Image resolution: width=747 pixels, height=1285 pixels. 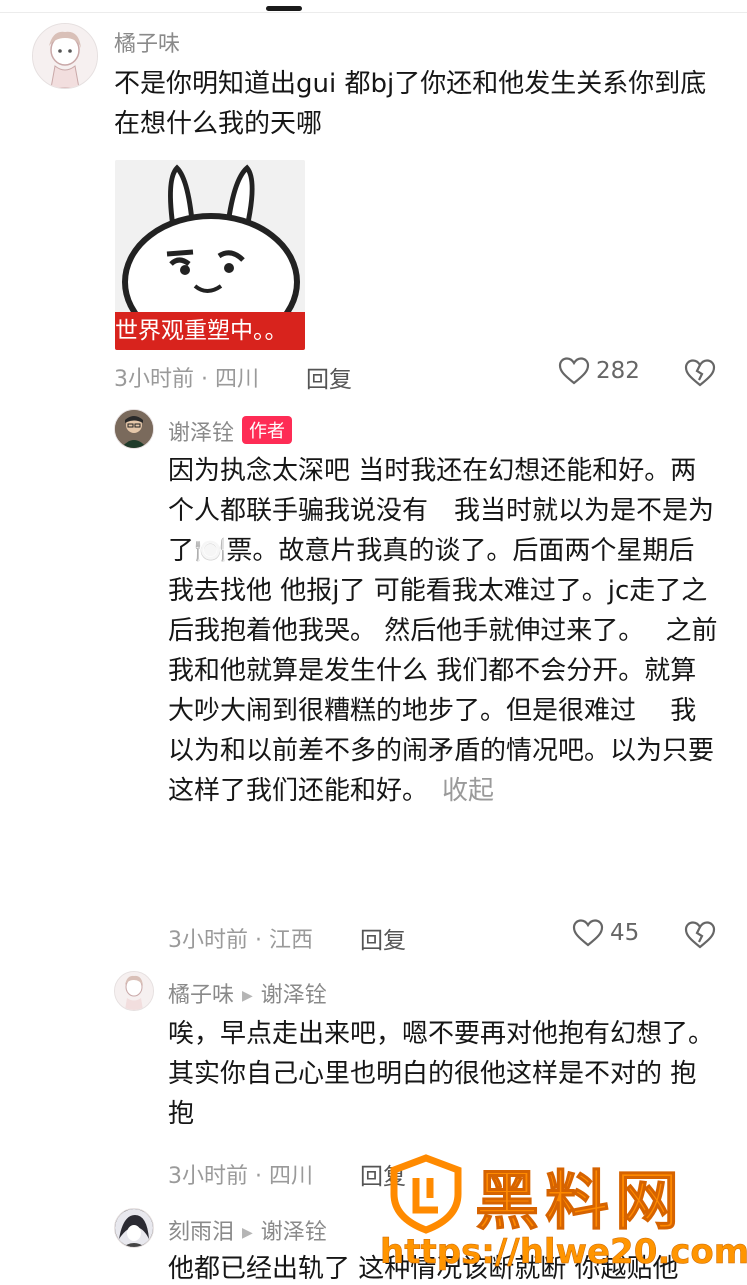 I want to click on person-avatar-icon, so click(x=134, y=429).